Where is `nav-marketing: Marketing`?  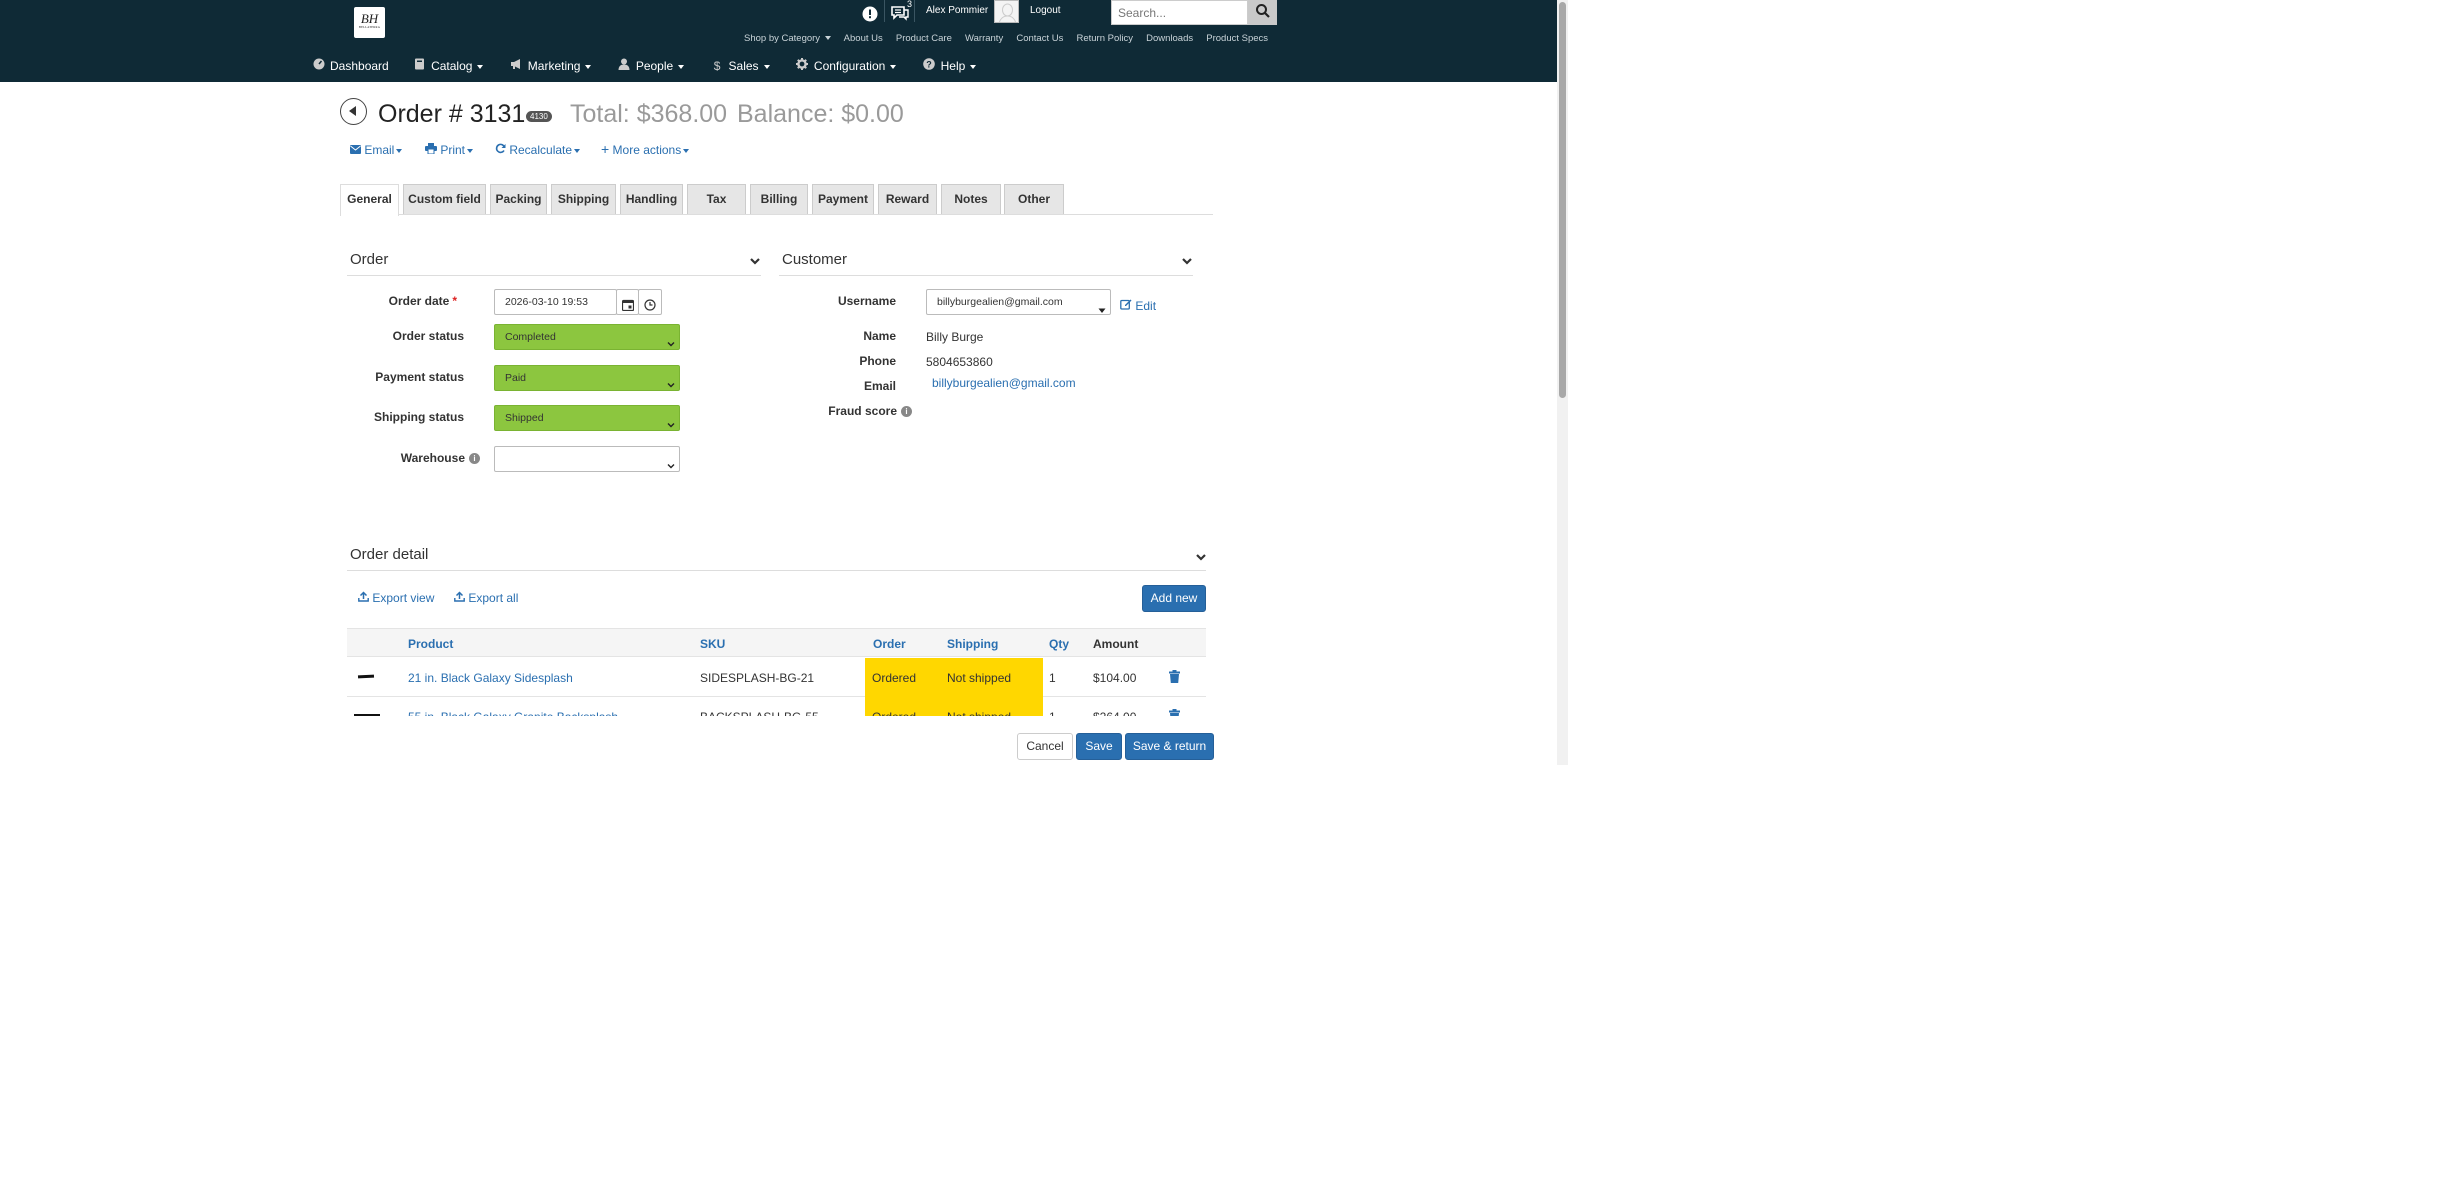 nav-marketing: Marketing is located at coordinates (551, 65).